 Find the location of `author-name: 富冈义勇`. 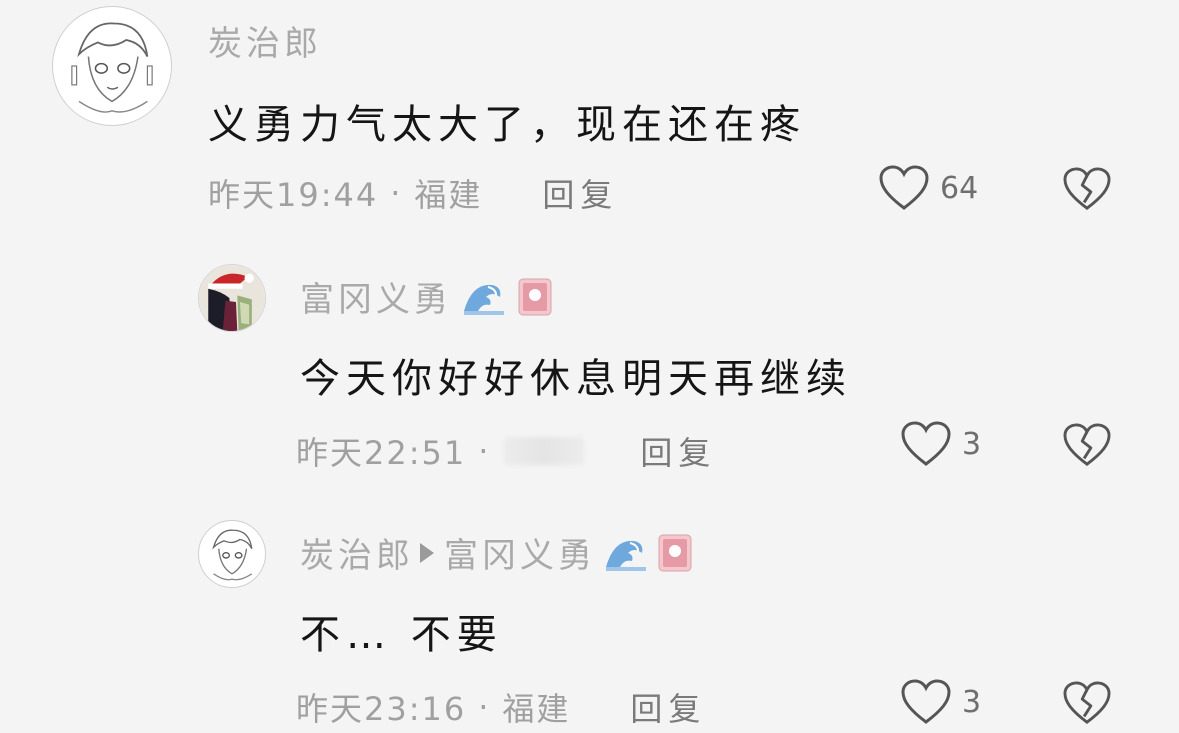

author-name: 富冈义勇 is located at coordinates (376, 296).